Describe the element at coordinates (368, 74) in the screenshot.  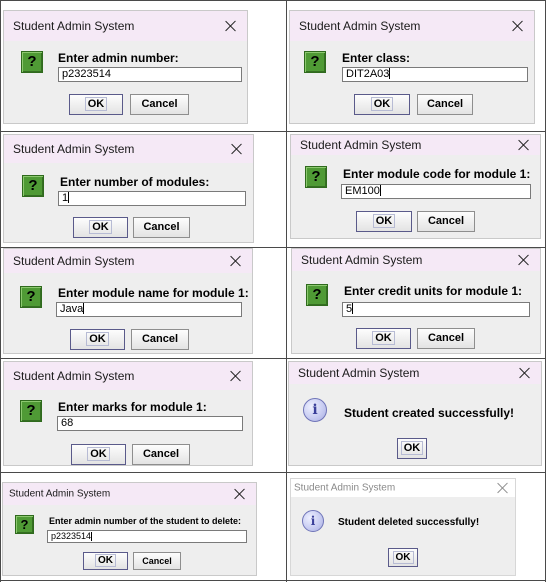
I see `class-input-value: DIT2A03` at that location.